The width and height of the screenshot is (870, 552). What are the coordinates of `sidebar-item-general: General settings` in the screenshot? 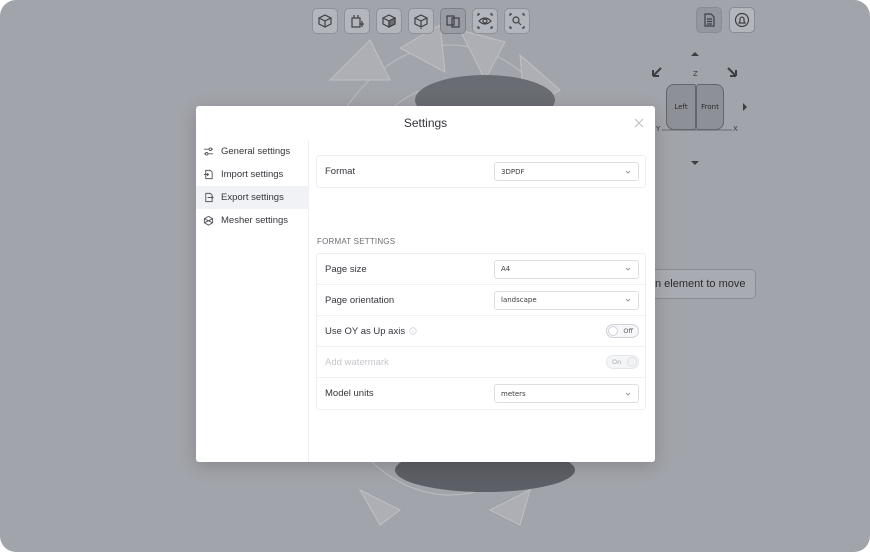 It's located at (252, 151).